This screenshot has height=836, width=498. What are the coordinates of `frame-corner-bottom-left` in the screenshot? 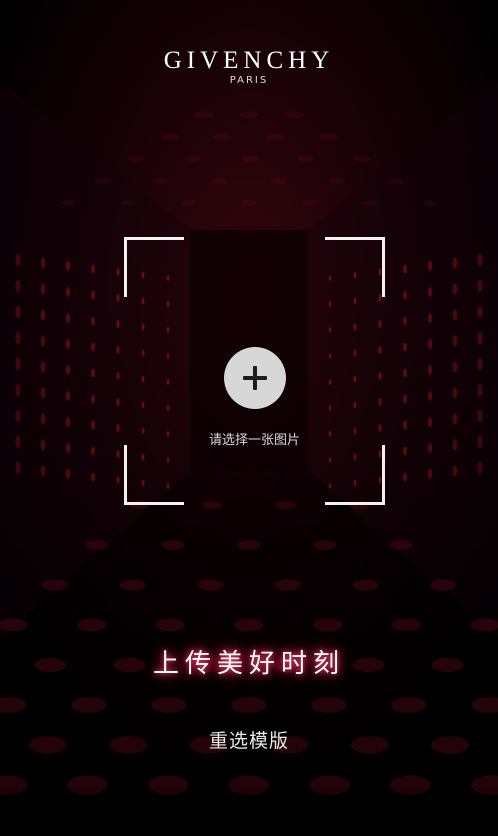 It's located at (154, 475).